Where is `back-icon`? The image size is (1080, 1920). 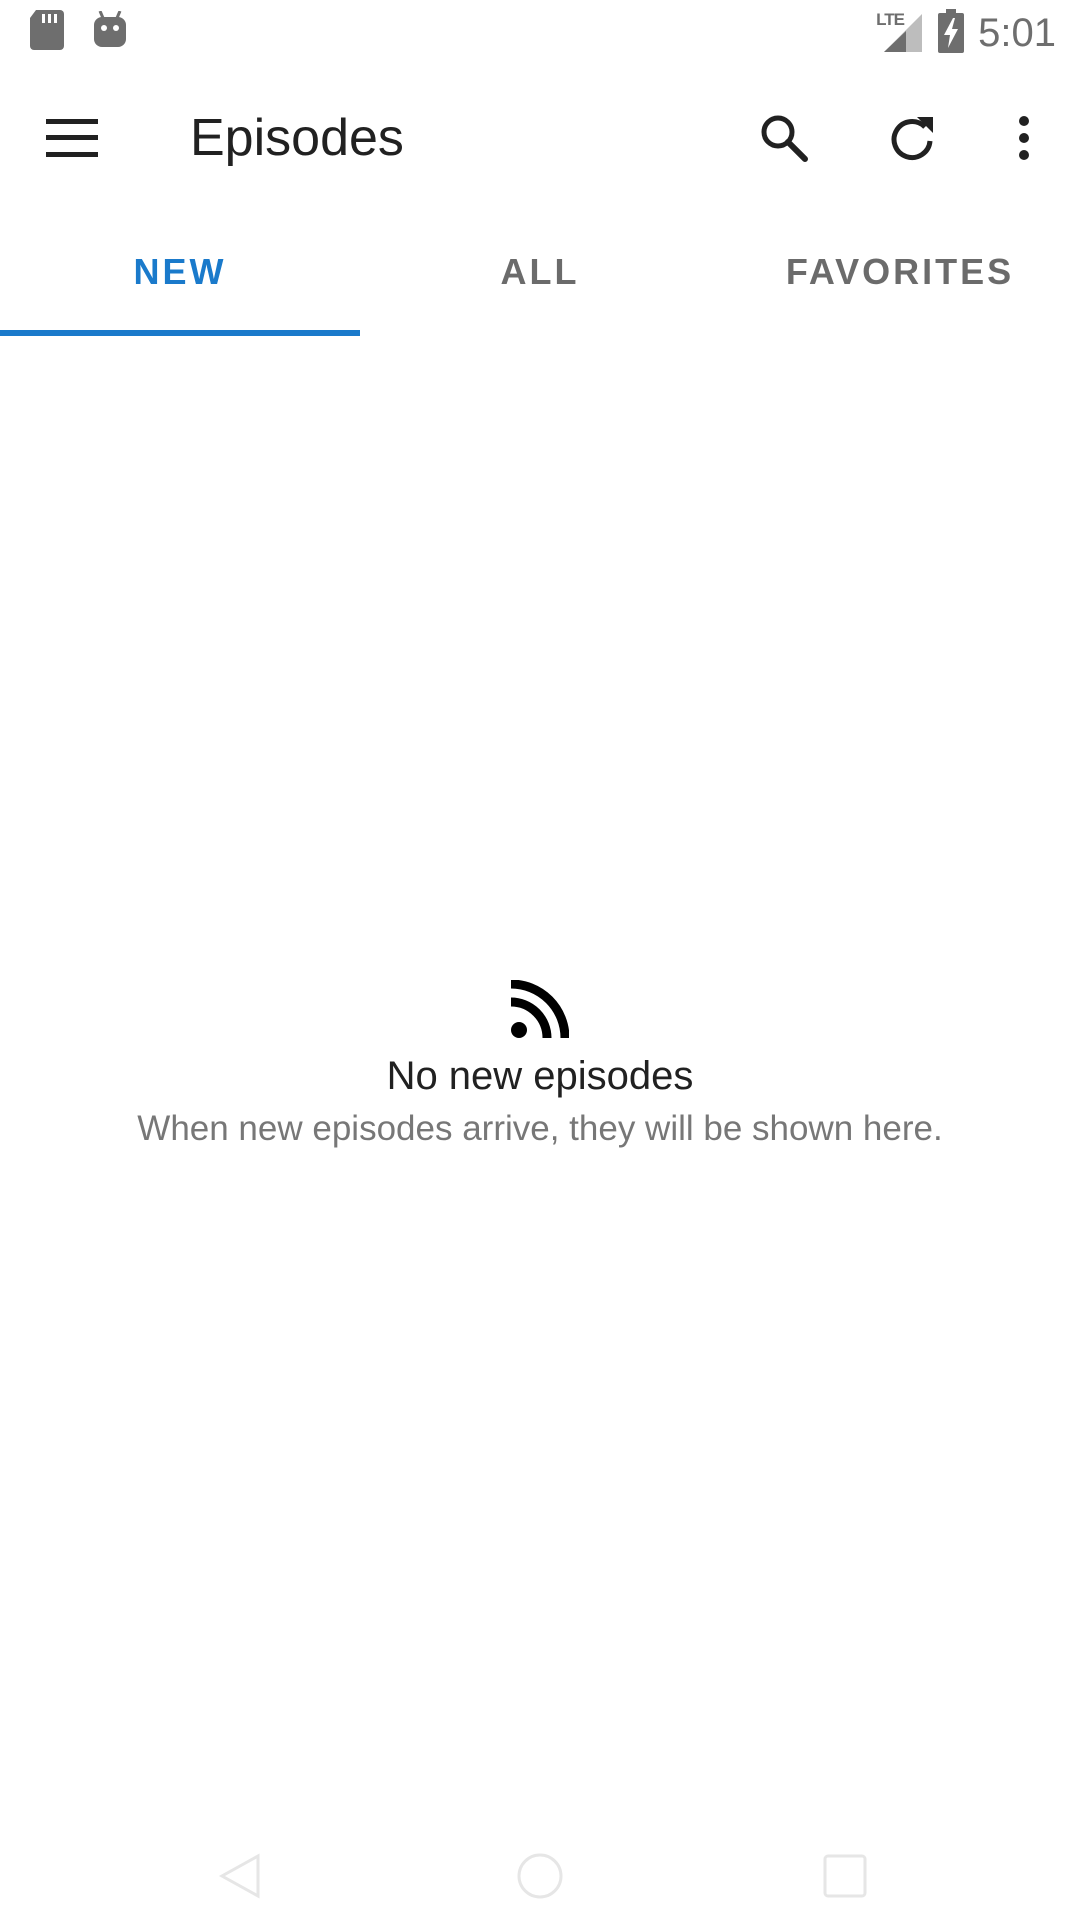
back-icon is located at coordinates (239, 1876).